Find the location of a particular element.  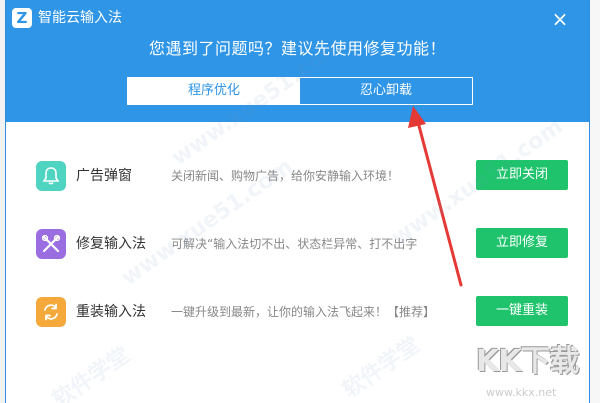

window-title: 智能云输入法 is located at coordinates (80, 18).